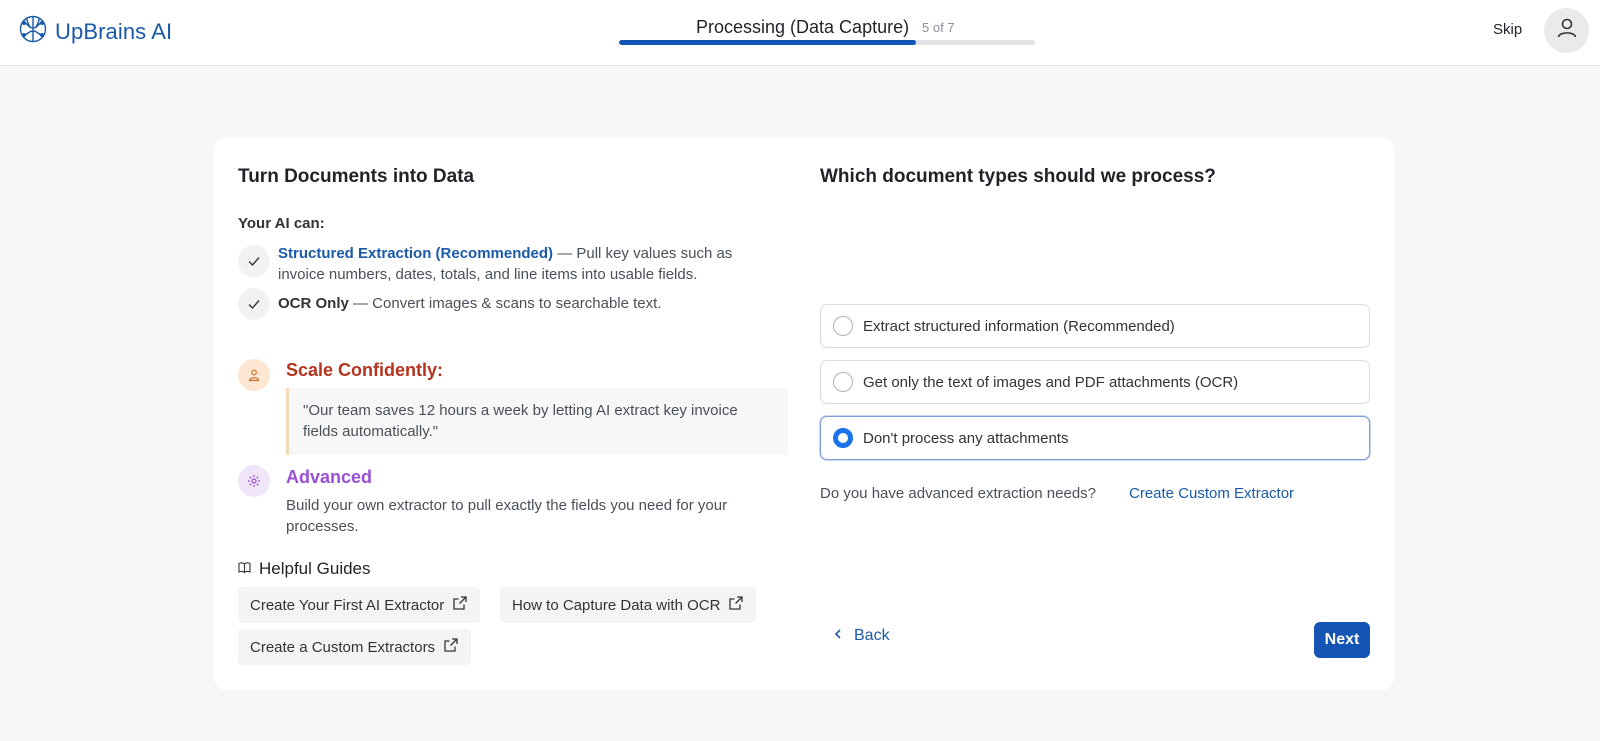 This screenshot has height=741, width=1600. What do you see at coordinates (1095, 438) in the screenshot?
I see `option-no-processing: Don't process any attachments` at bounding box center [1095, 438].